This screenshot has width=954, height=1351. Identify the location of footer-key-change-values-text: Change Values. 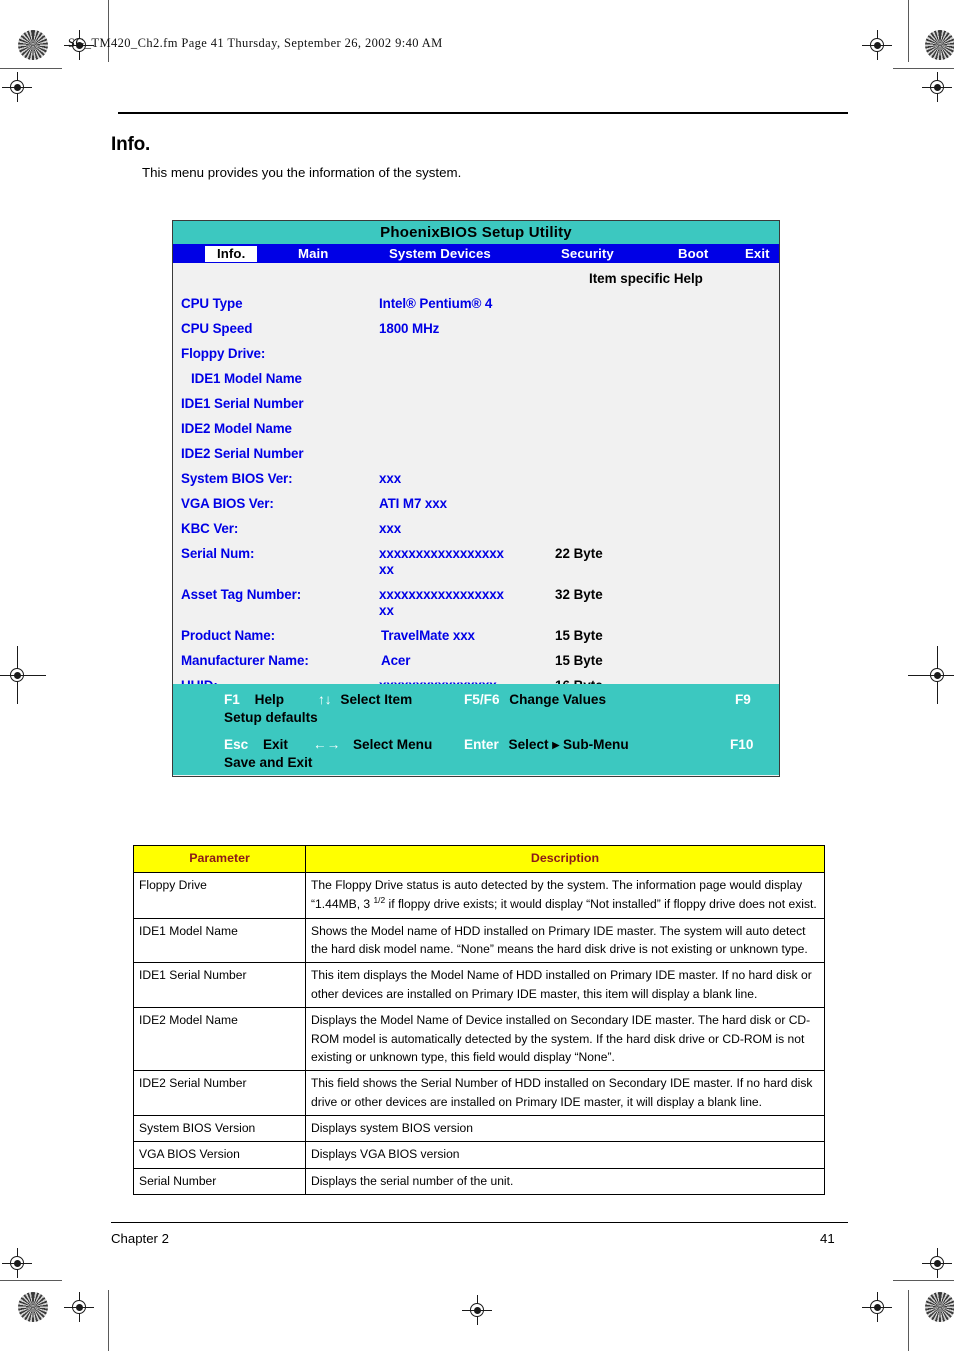
(557, 699).